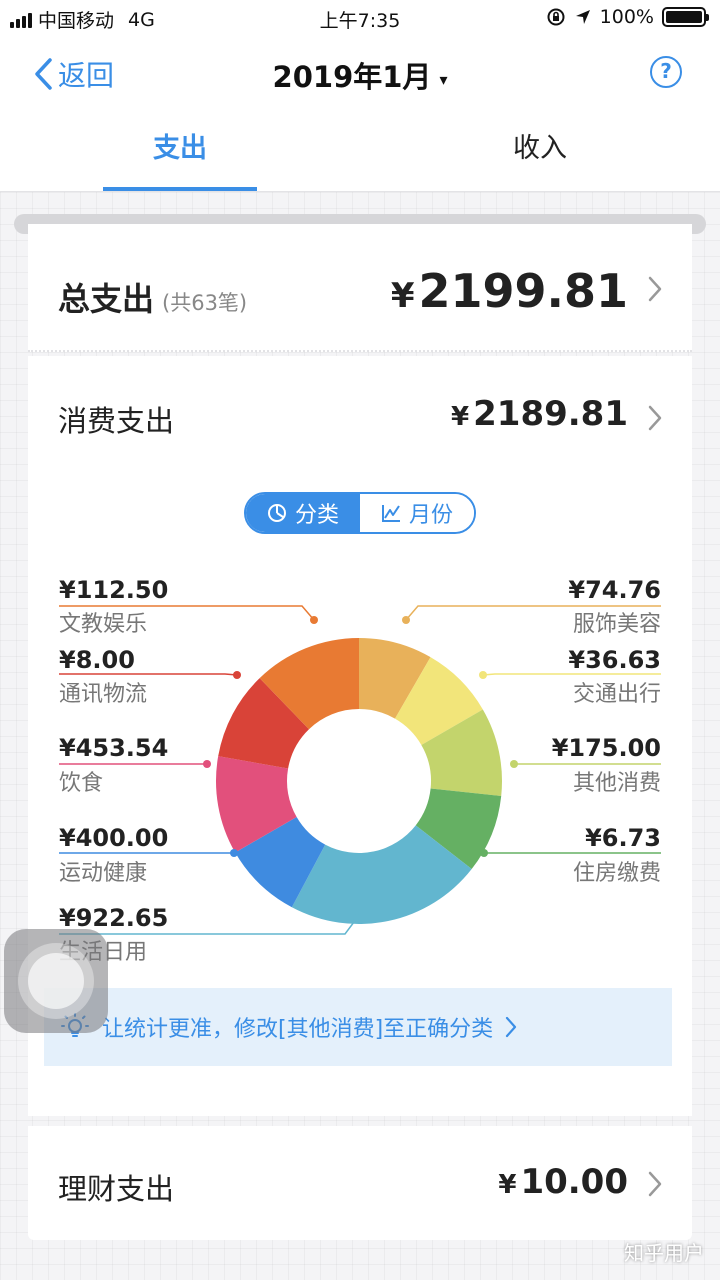 The height and width of the screenshot is (1280, 720). Describe the element at coordinates (352, 77) in the screenshot. I see `month-title: 2019年1月` at that location.